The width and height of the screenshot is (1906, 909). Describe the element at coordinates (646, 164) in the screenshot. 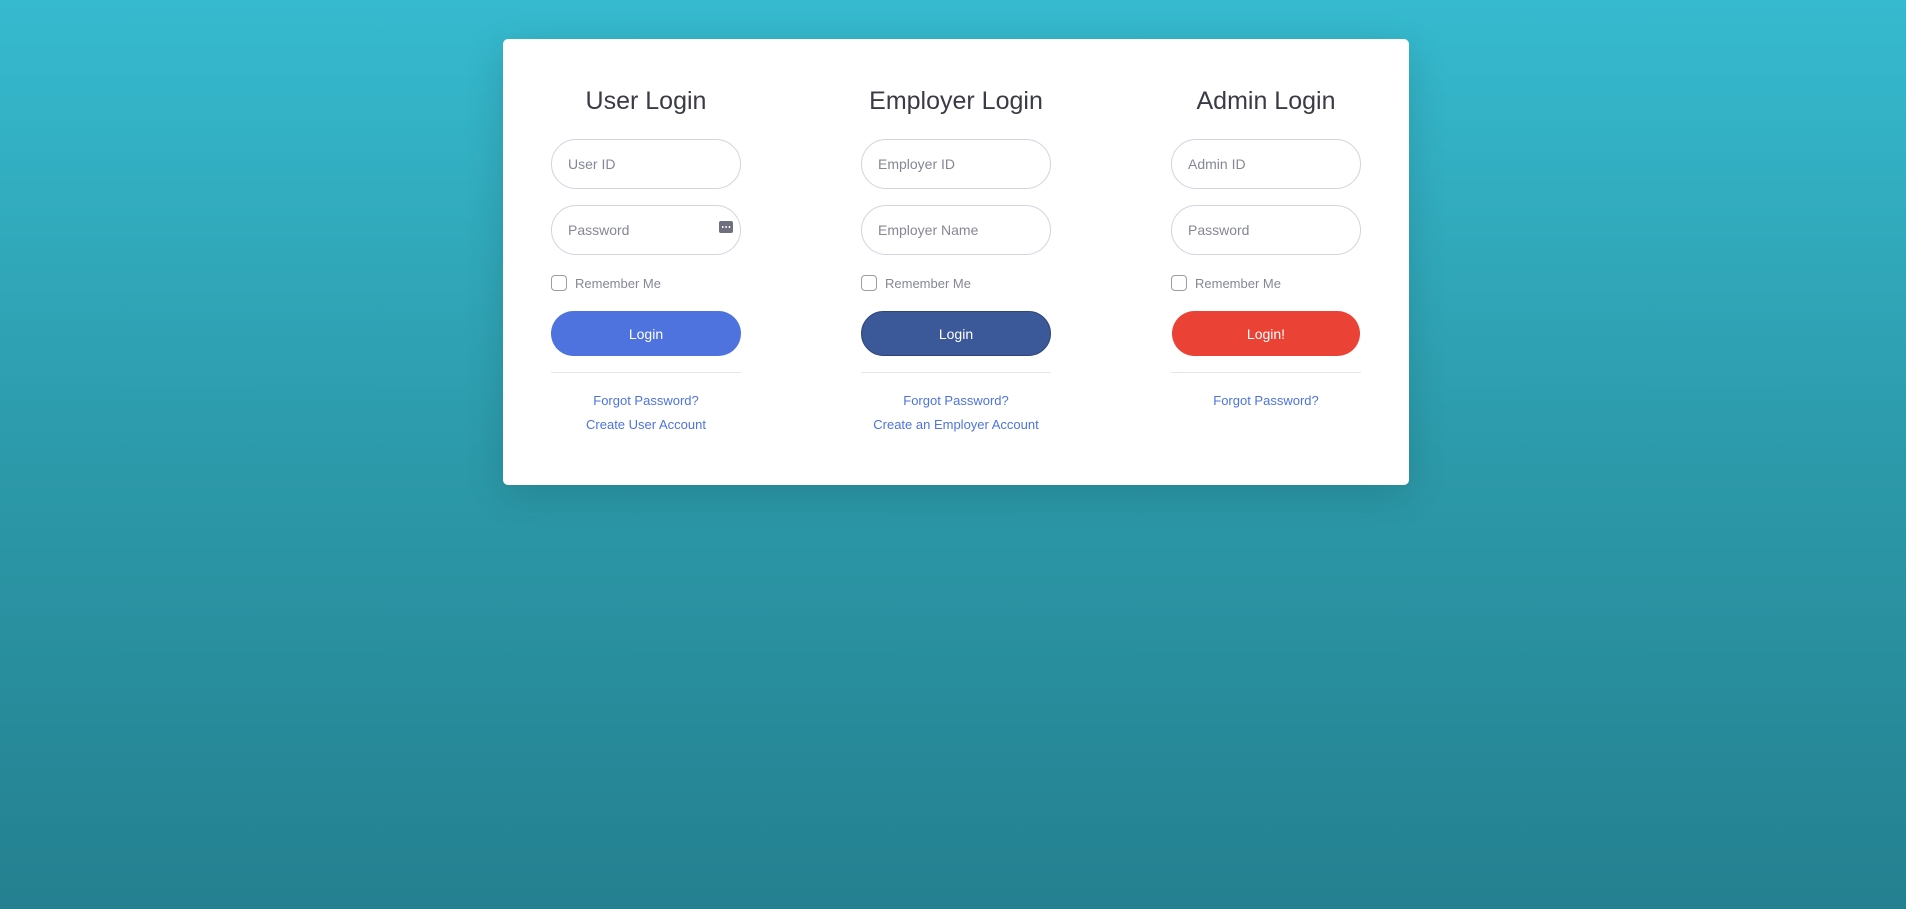

I see `user-id-input` at that location.